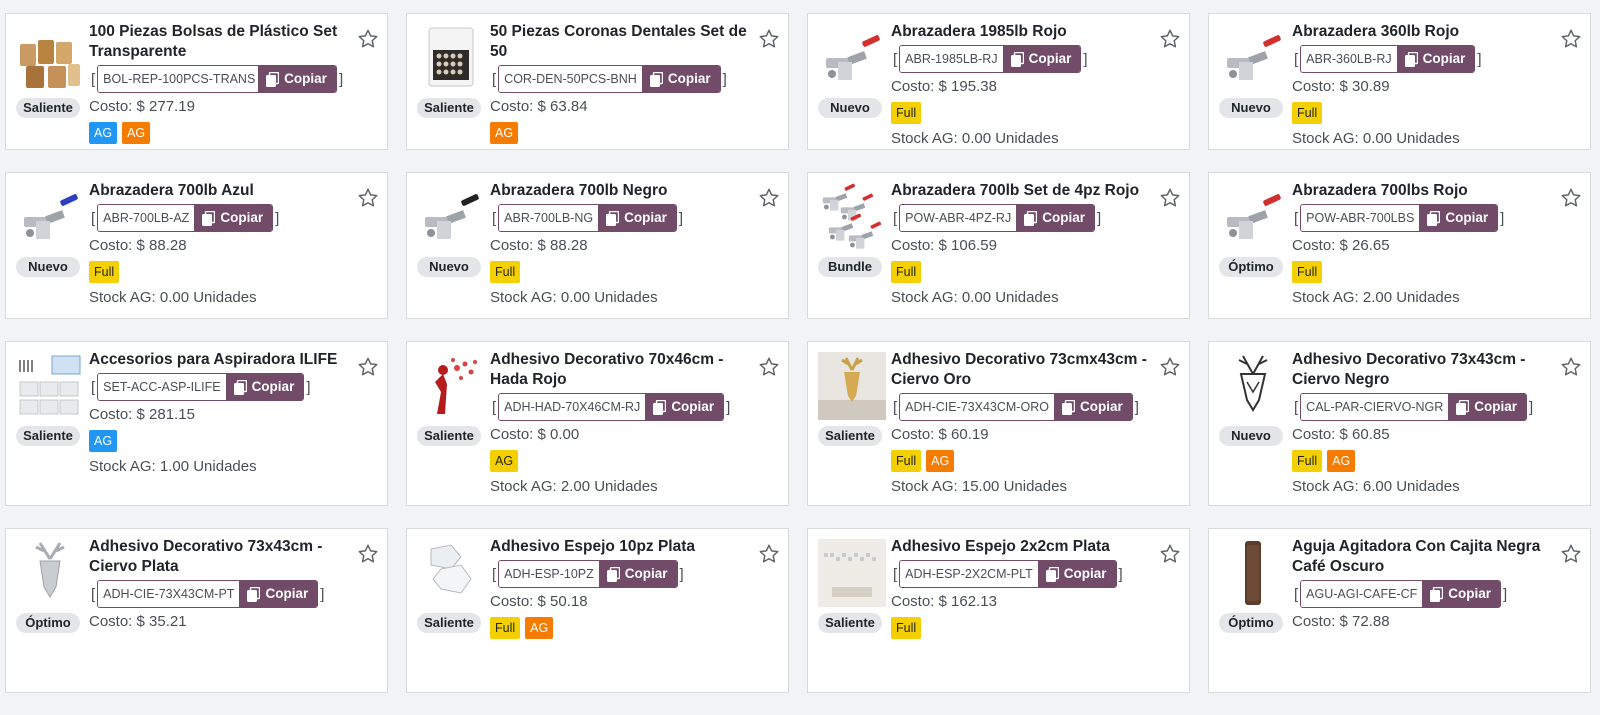  I want to click on product-title: Abrazadera 700lbs Rojo, so click(1423, 191).